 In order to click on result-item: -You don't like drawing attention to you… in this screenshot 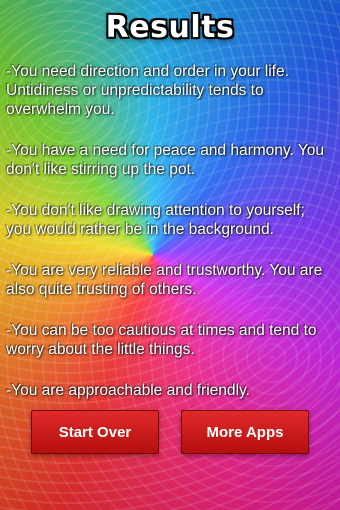, I will do `click(155, 220)`.